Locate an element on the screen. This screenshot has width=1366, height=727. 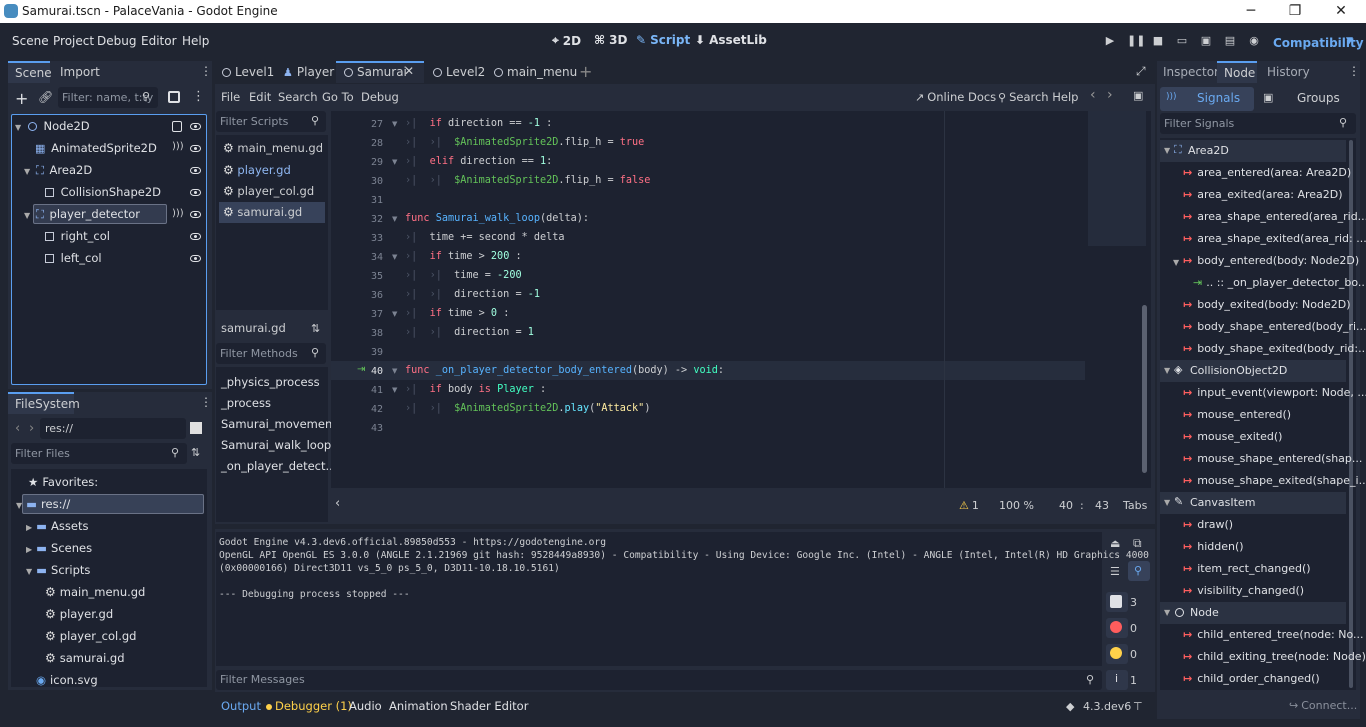
filter-scripts-input: Filter Scripts is located at coordinates (271, 121).